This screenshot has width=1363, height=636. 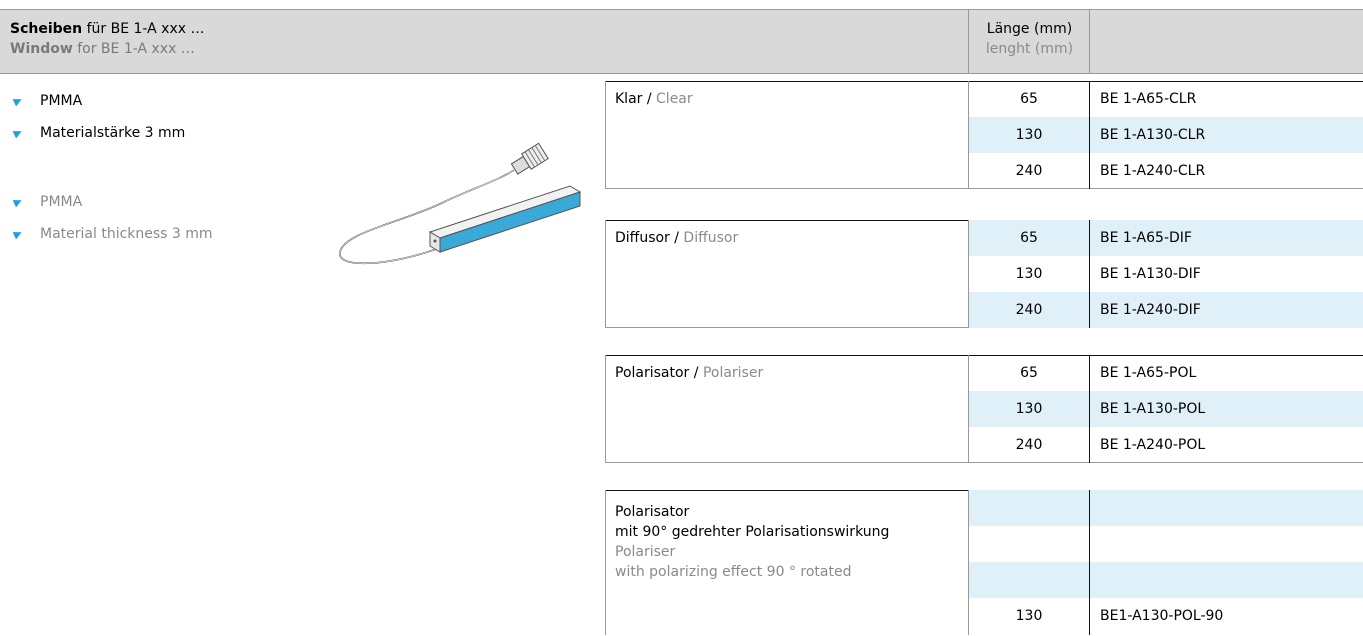 What do you see at coordinates (984, 171) in the screenshot?
I see `table-row: 240 BE 1-A240-CLR` at bounding box center [984, 171].